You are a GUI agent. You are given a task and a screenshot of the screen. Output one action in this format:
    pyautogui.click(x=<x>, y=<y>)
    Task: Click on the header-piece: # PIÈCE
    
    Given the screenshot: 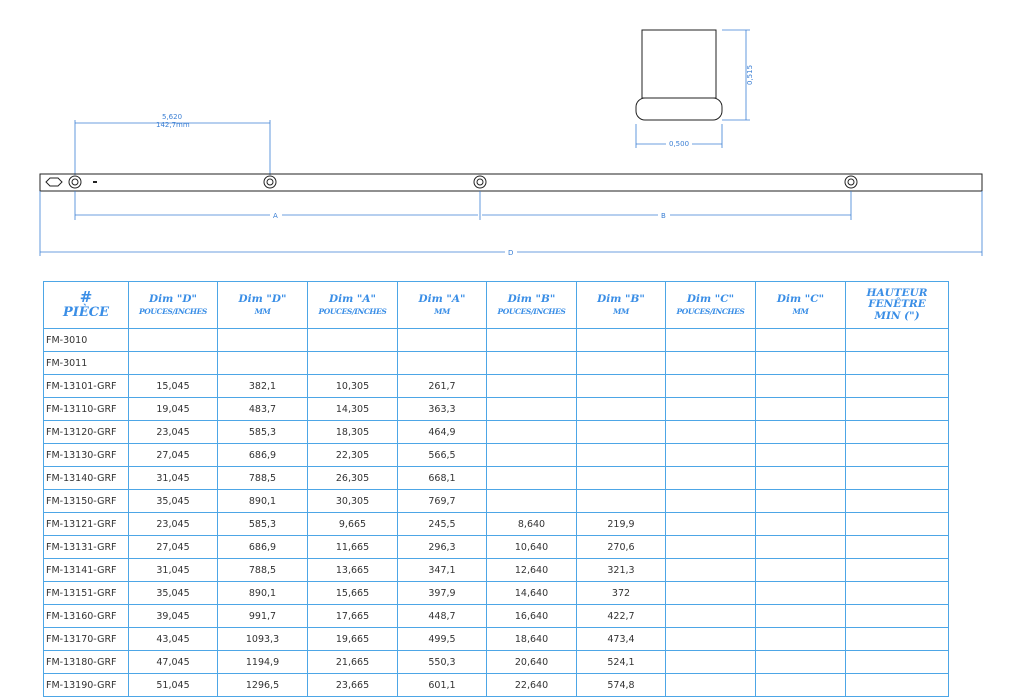 What is the action you would take?
    pyautogui.click(x=86, y=305)
    